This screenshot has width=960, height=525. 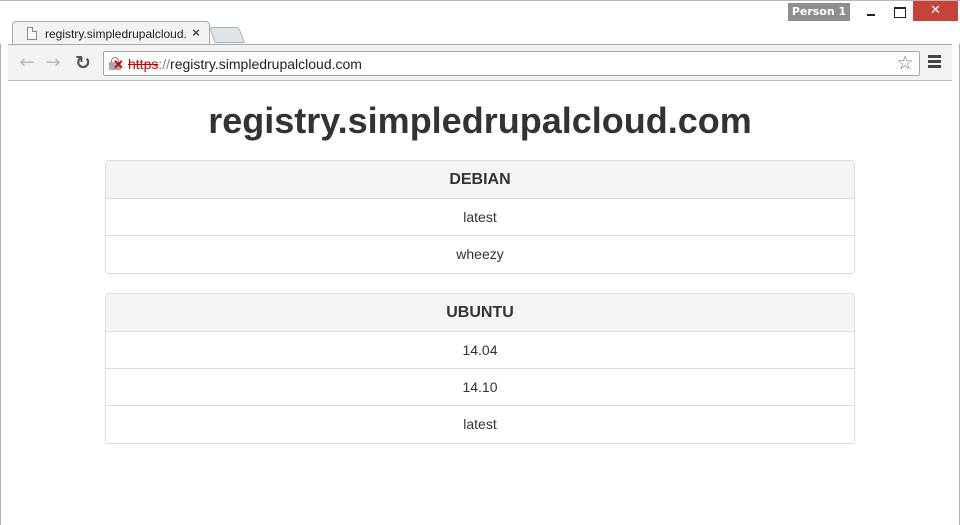 I want to click on chrome-menu-icon, so click(x=936, y=63).